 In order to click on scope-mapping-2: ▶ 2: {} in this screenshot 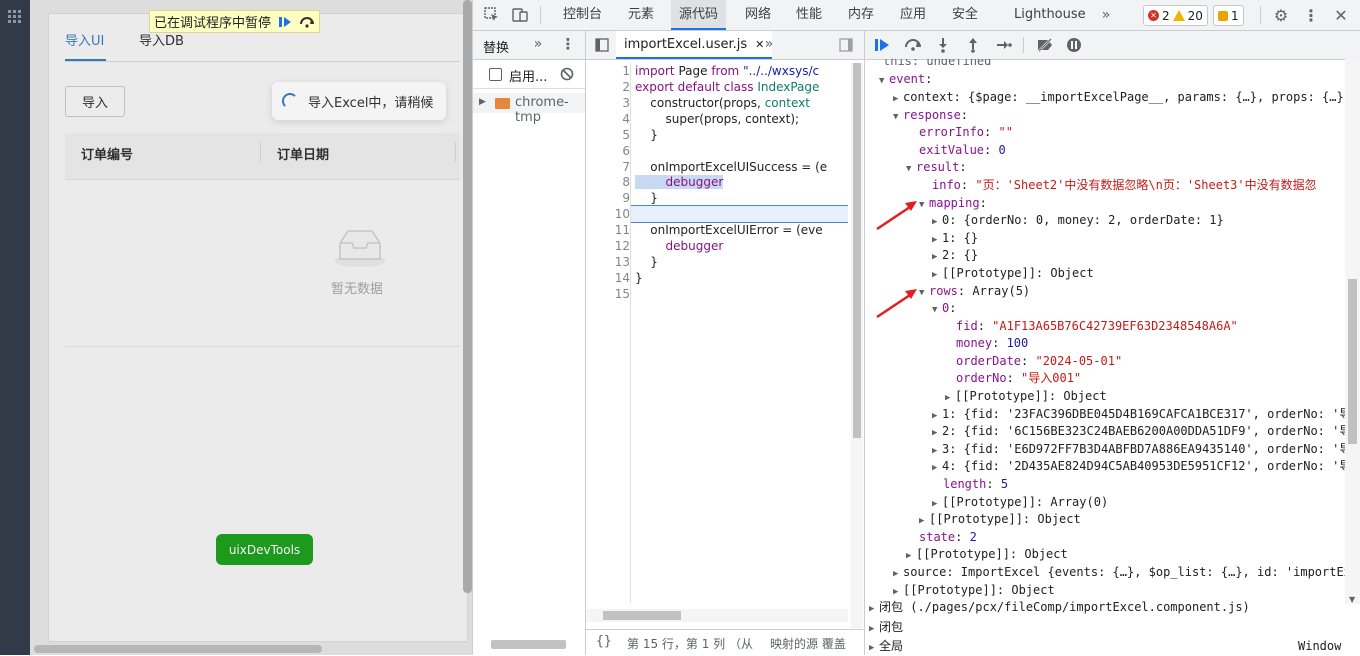, I will do `click(955, 255)`.